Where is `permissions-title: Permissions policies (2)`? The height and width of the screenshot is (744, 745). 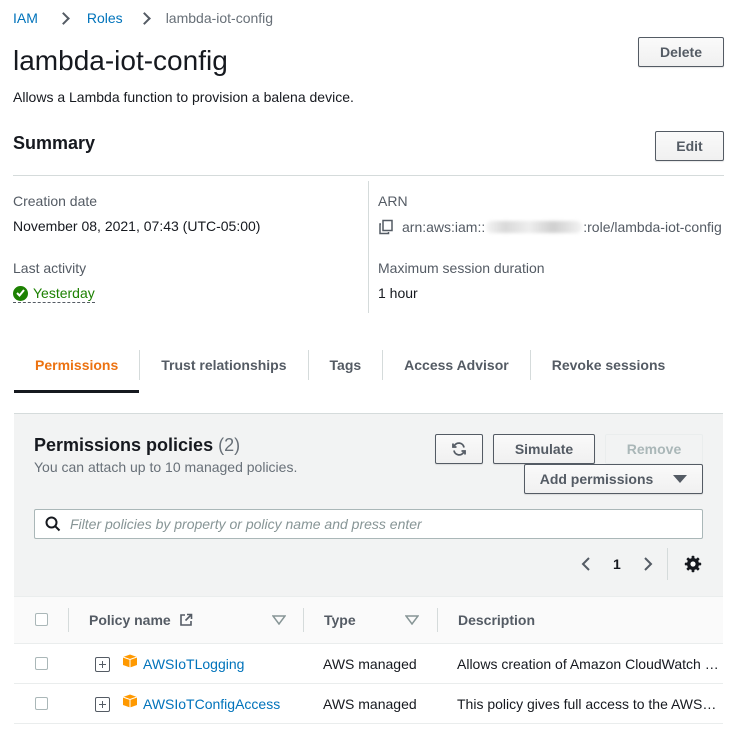 permissions-title: Permissions policies (2) is located at coordinates (137, 445).